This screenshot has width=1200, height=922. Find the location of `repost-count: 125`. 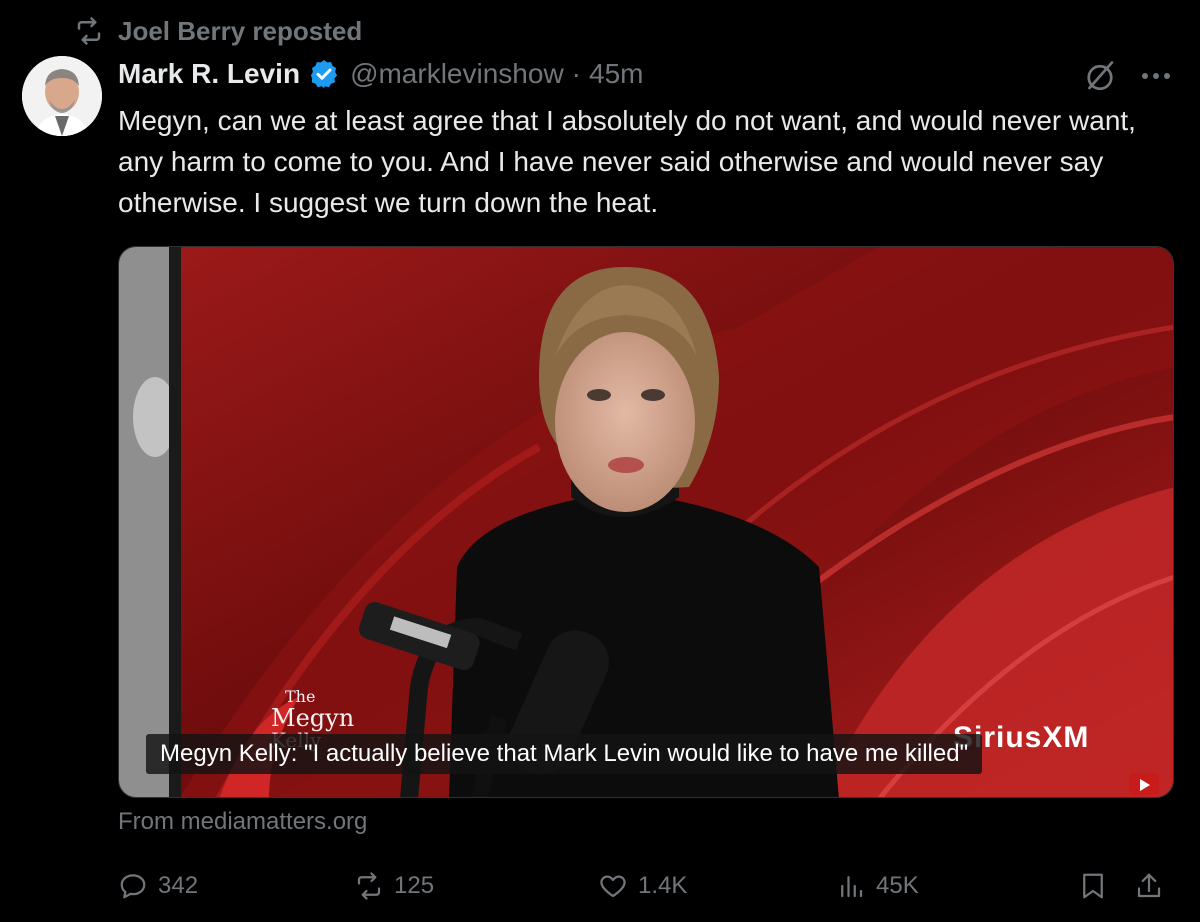

repost-count: 125 is located at coordinates (414, 885).